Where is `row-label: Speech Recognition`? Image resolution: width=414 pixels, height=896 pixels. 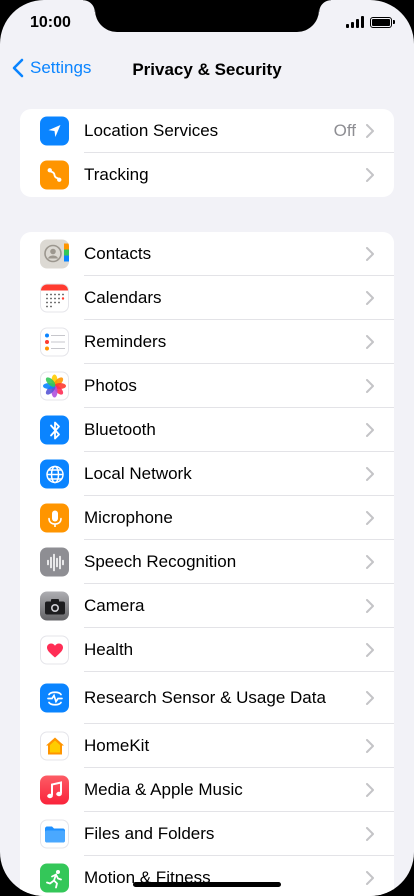 row-label: Speech Recognition is located at coordinates (160, 561).